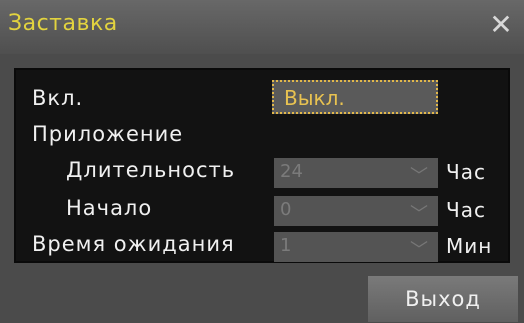 This screenshot has width=524, height=323. Describe the element at coordinates (151, 170) in the screenshot. I see `duration-label: Длительность` at that location.